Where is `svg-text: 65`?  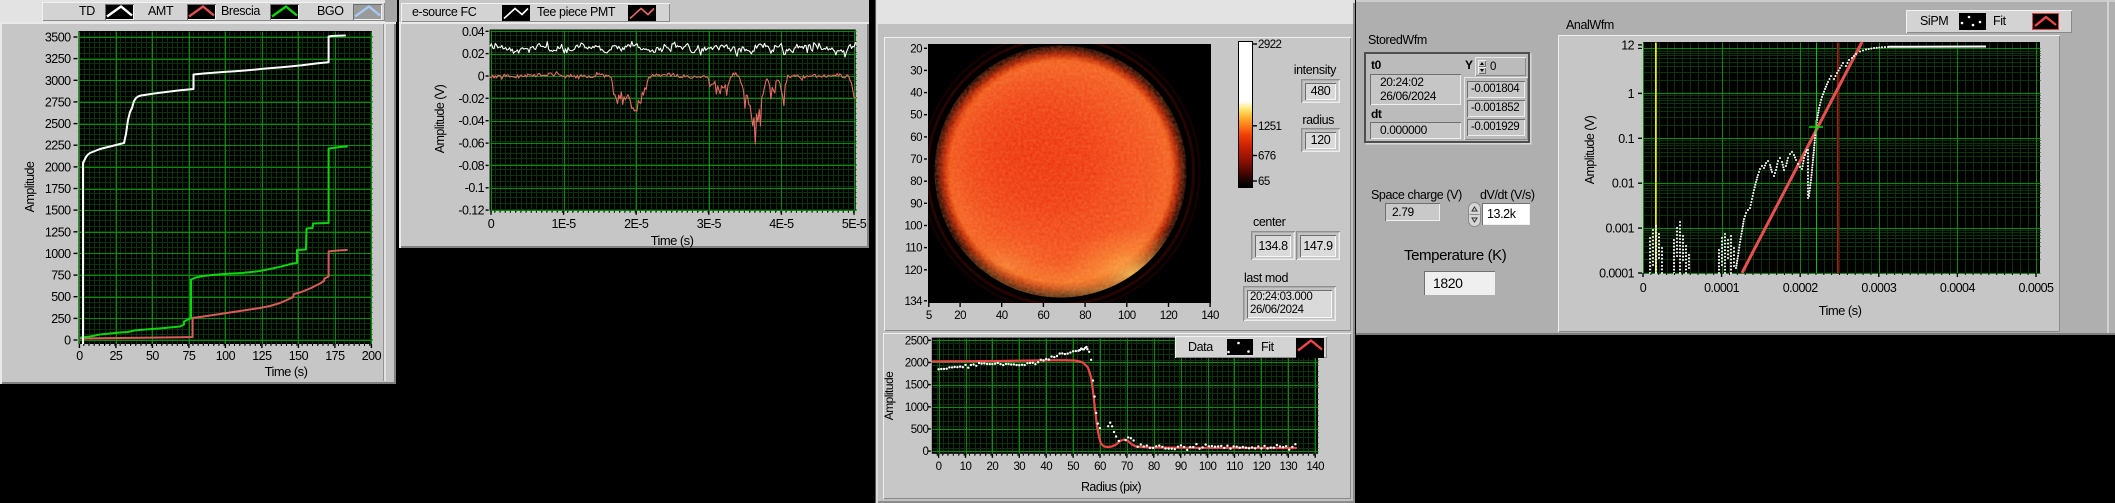
svg-text: 65 is located at coordinates (1264, 182).